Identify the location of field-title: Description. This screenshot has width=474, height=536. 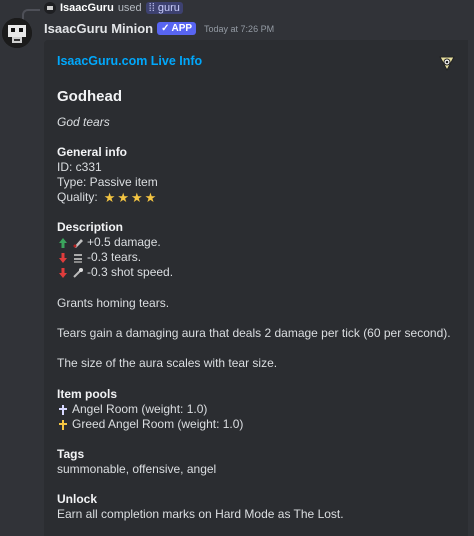
(90, 227).